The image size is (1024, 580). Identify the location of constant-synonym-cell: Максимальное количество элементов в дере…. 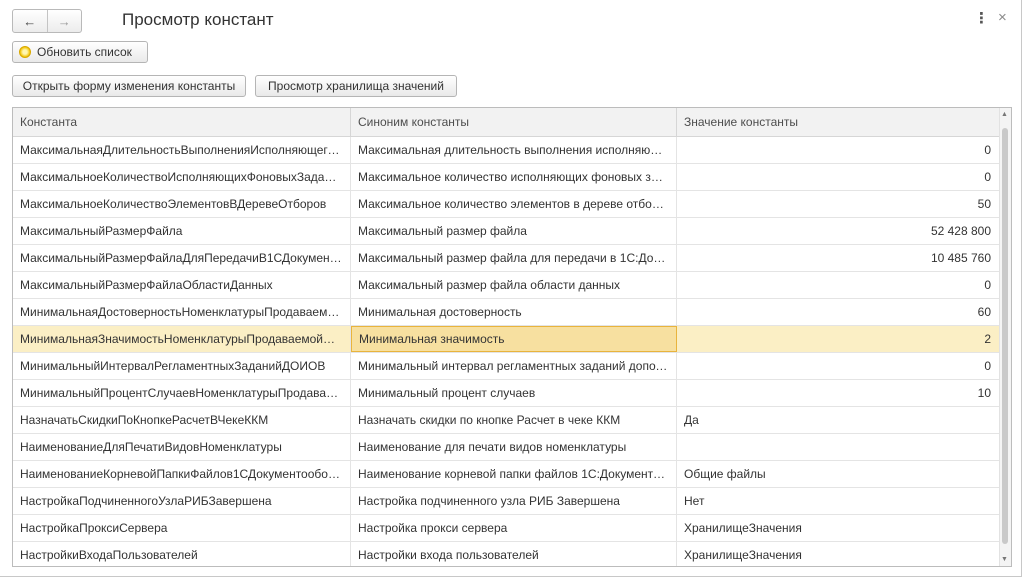
(514, 204).